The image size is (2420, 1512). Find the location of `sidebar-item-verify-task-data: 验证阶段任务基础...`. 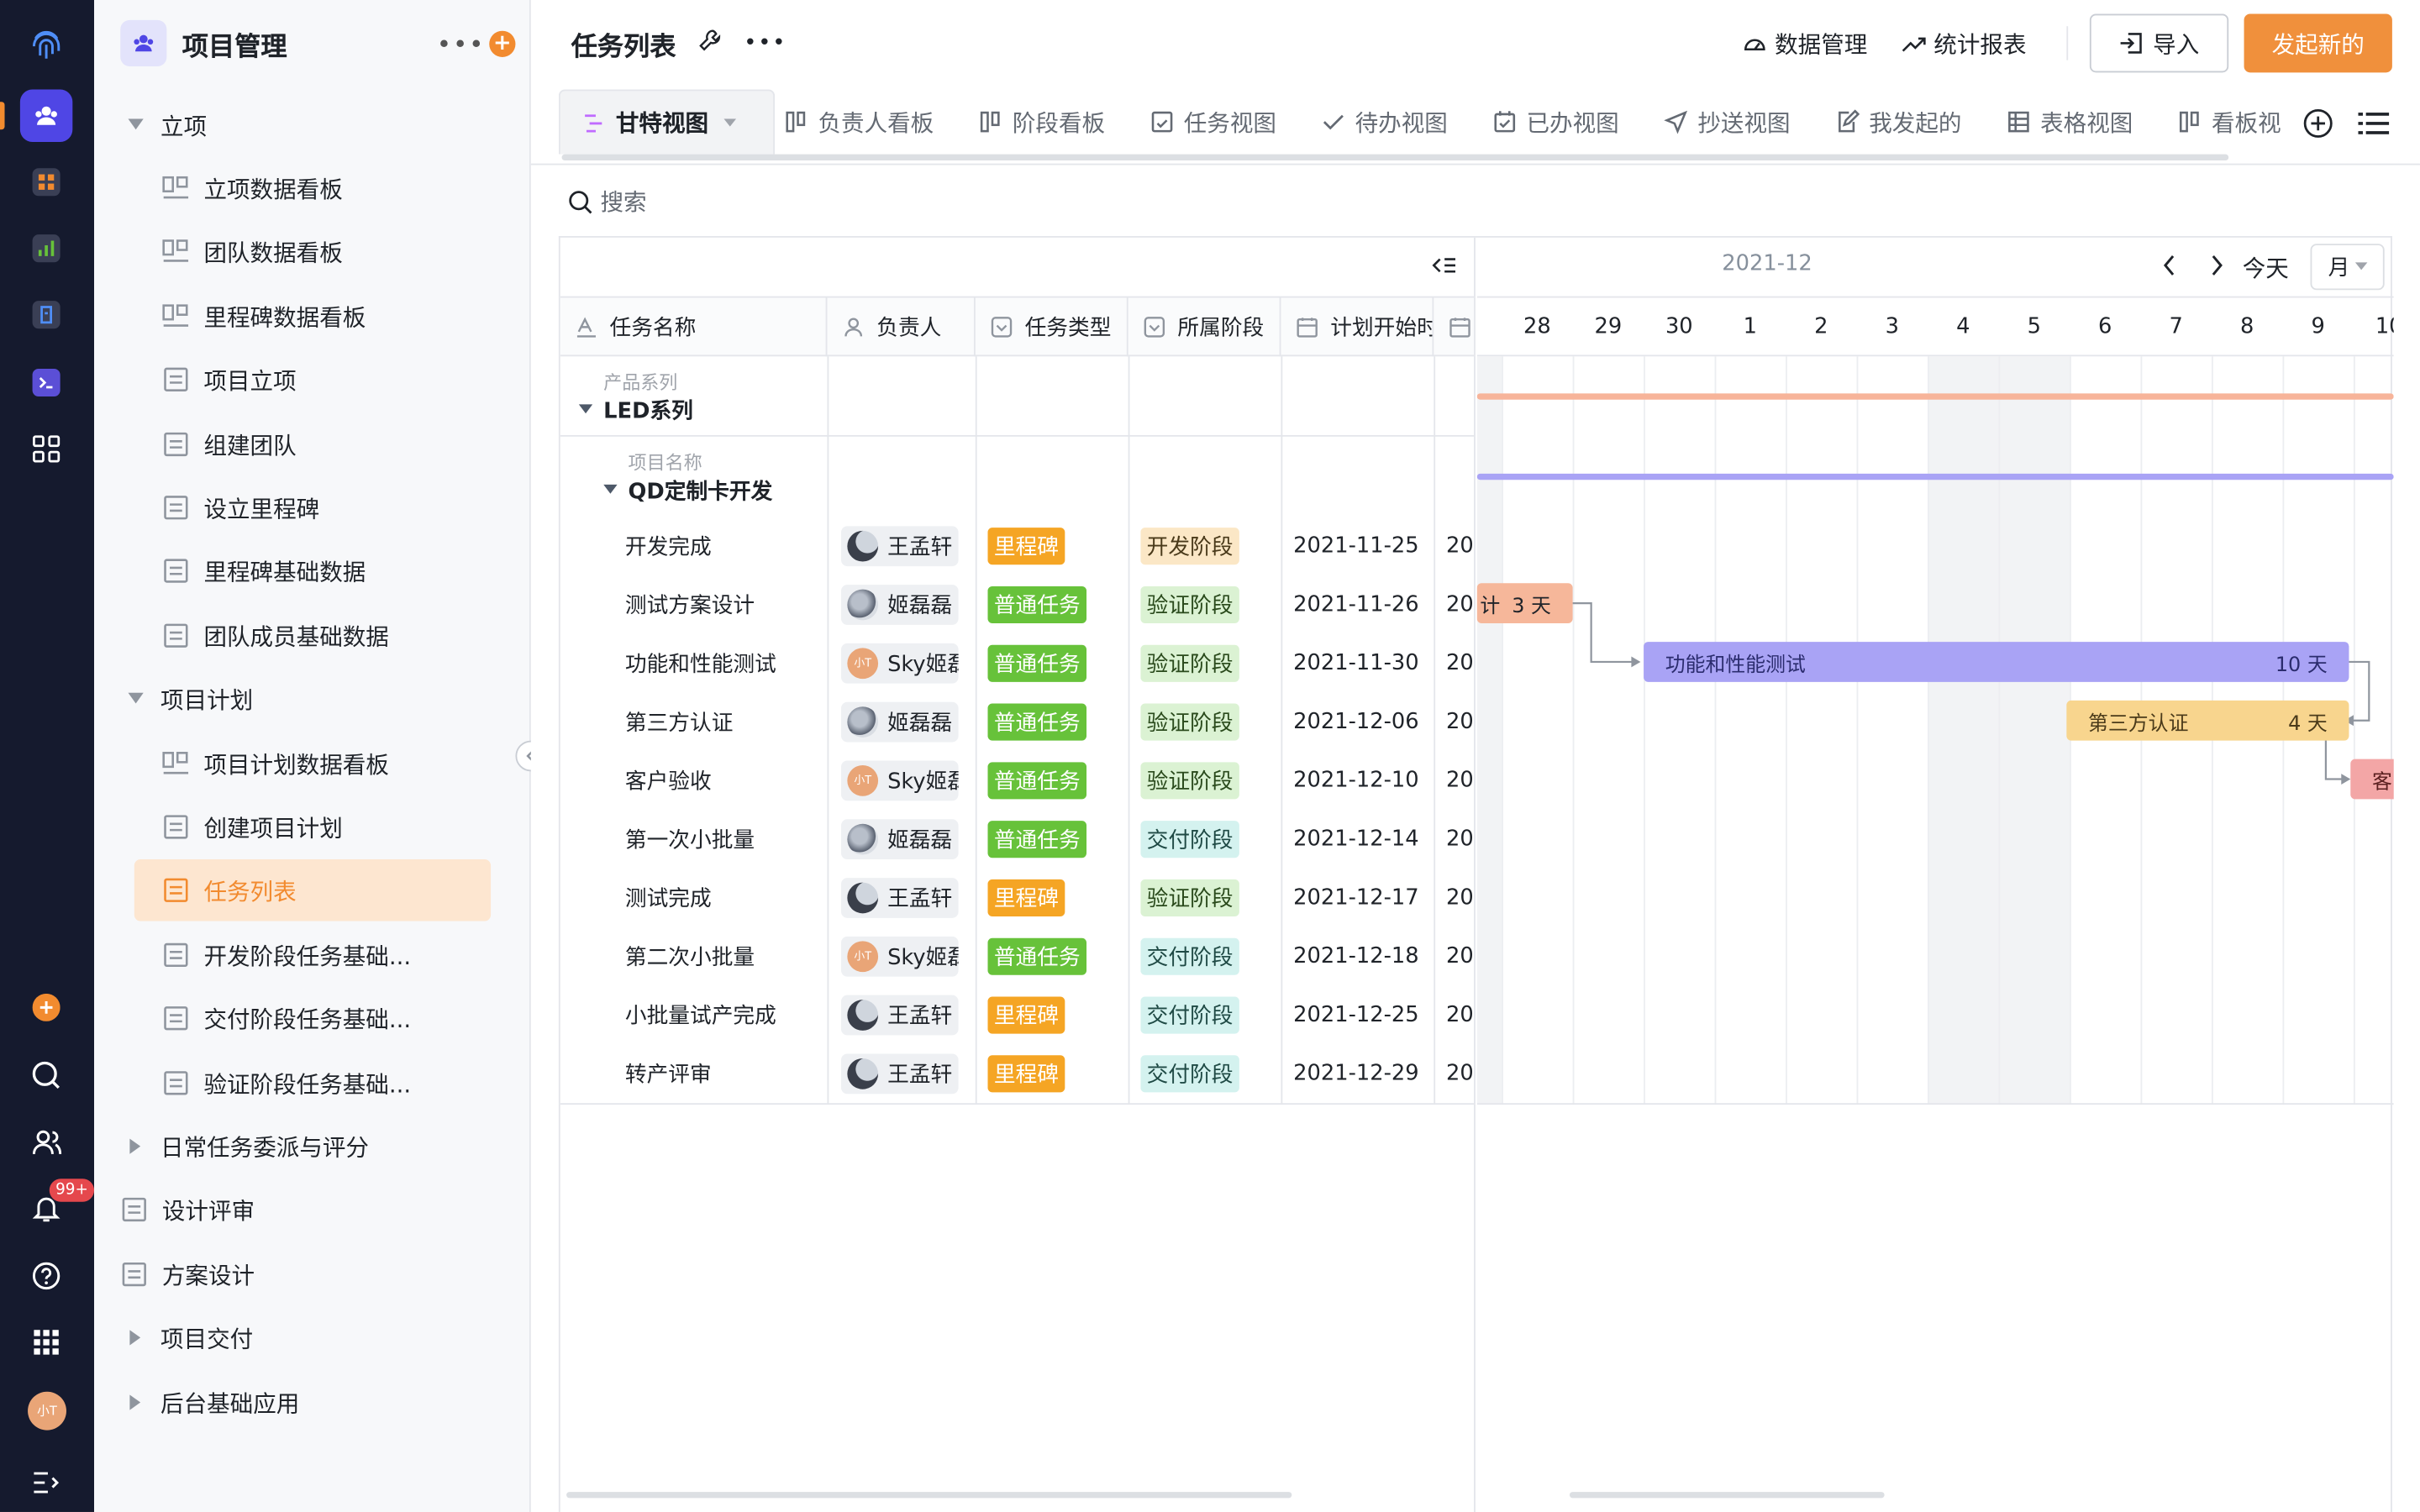

sidebar-item-verify-task-data: 验证阶段任务基础... is located at coordinates (326, 1083).